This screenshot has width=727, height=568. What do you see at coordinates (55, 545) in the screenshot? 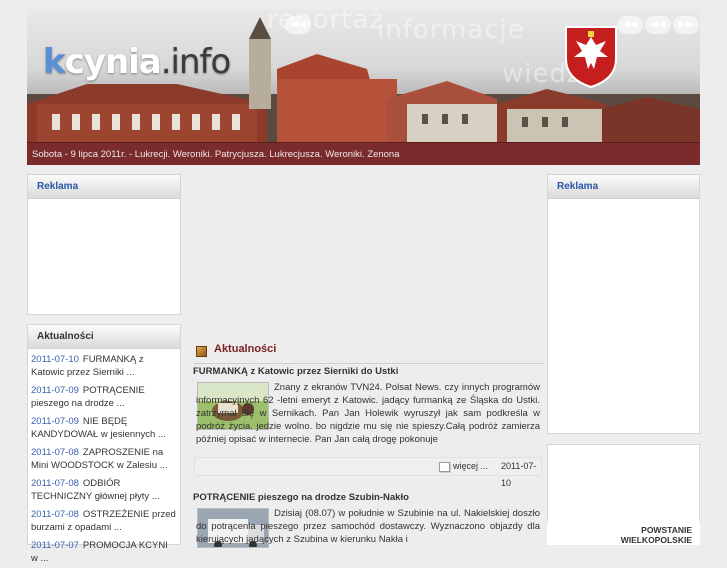
I see `news-date: 2011-07-07` at bounding box center [55, 545].